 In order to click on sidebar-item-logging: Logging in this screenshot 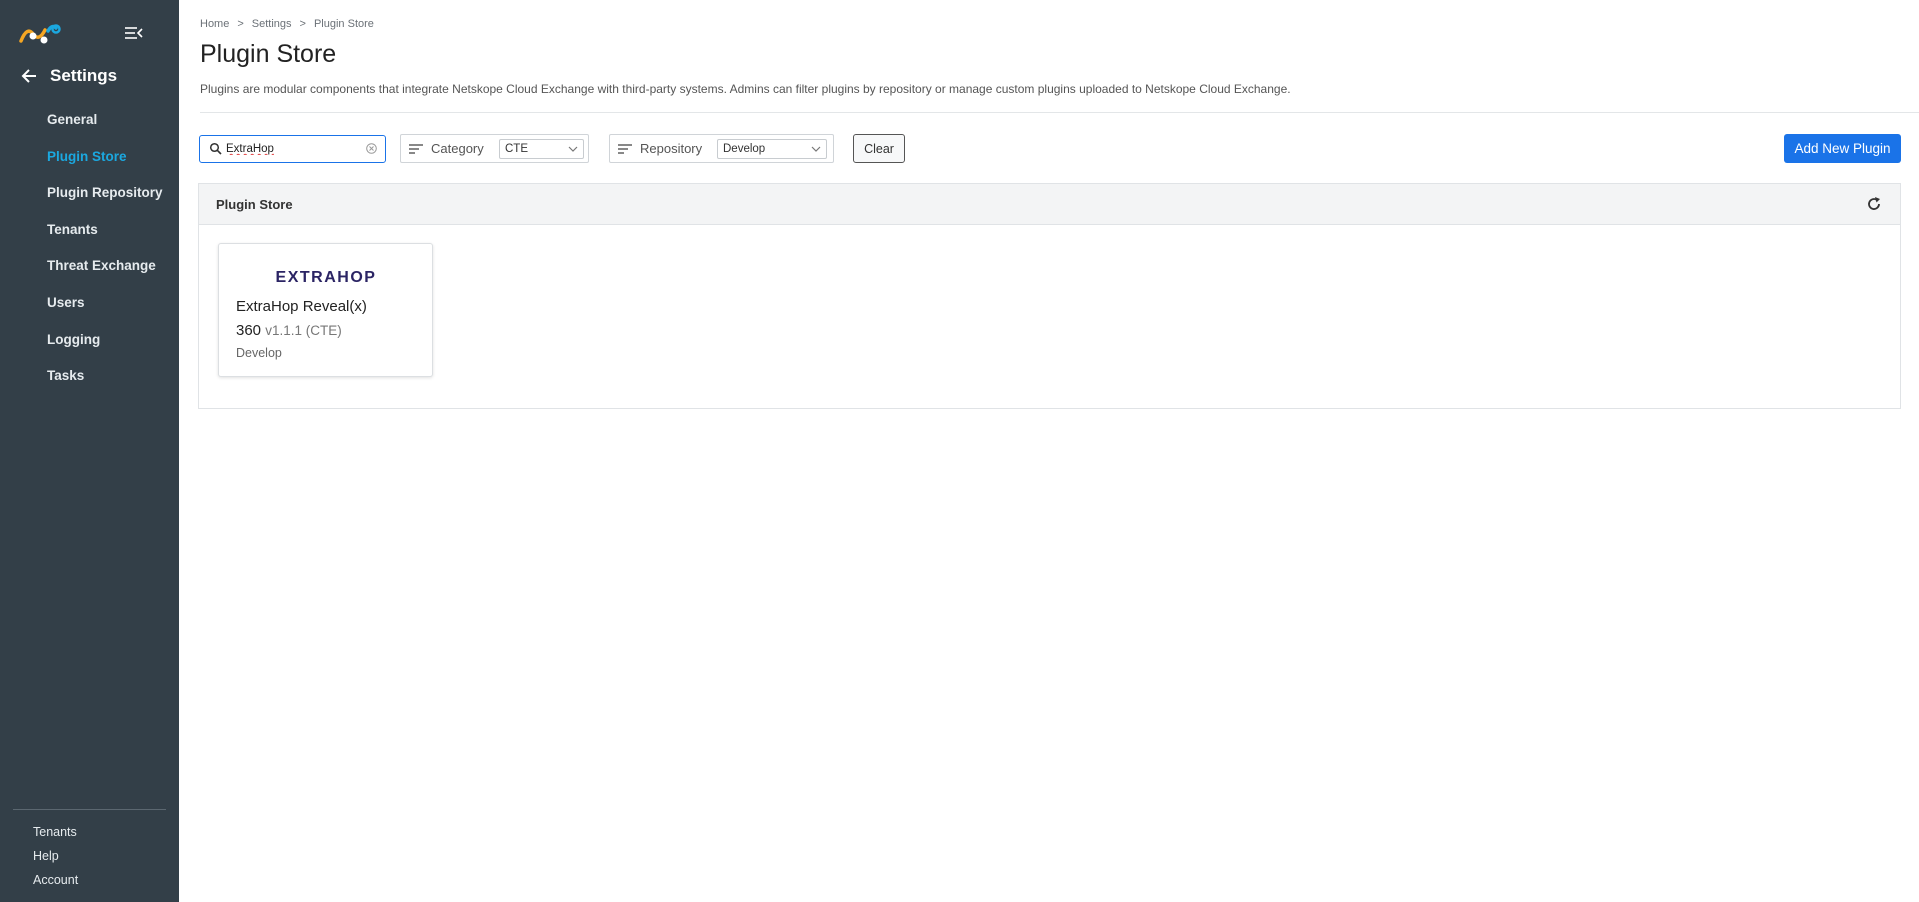, I will do `click(105, 346)`.